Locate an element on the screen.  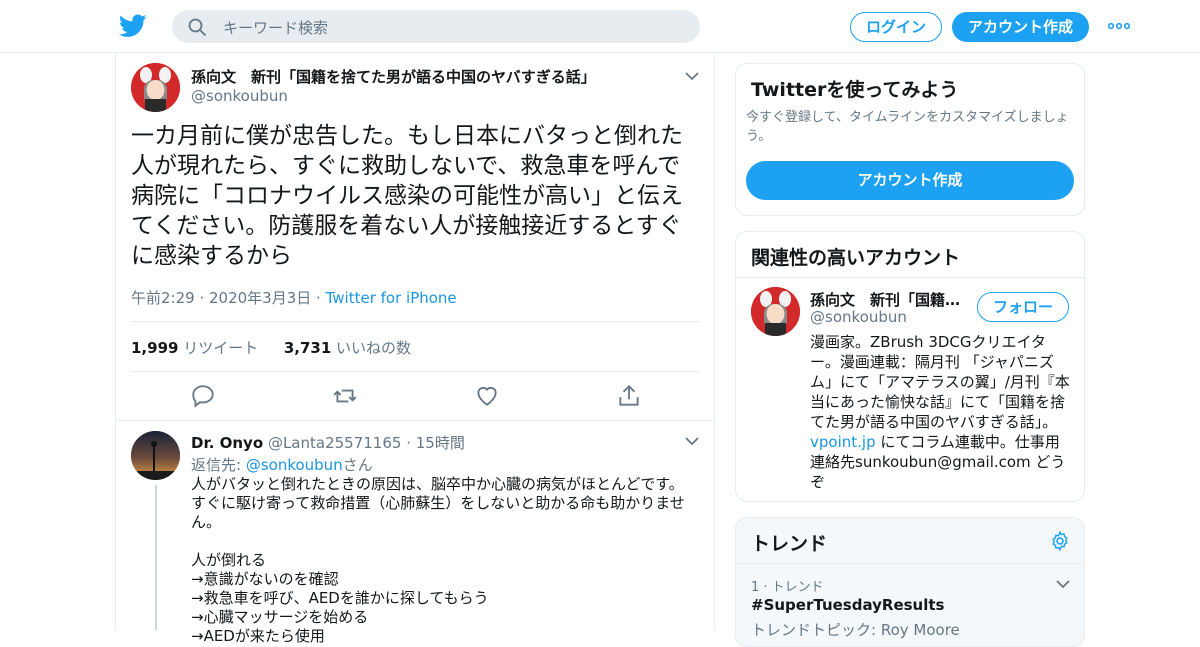
trend-rank: 1 · トレンド is located at coordinates (787, 587).